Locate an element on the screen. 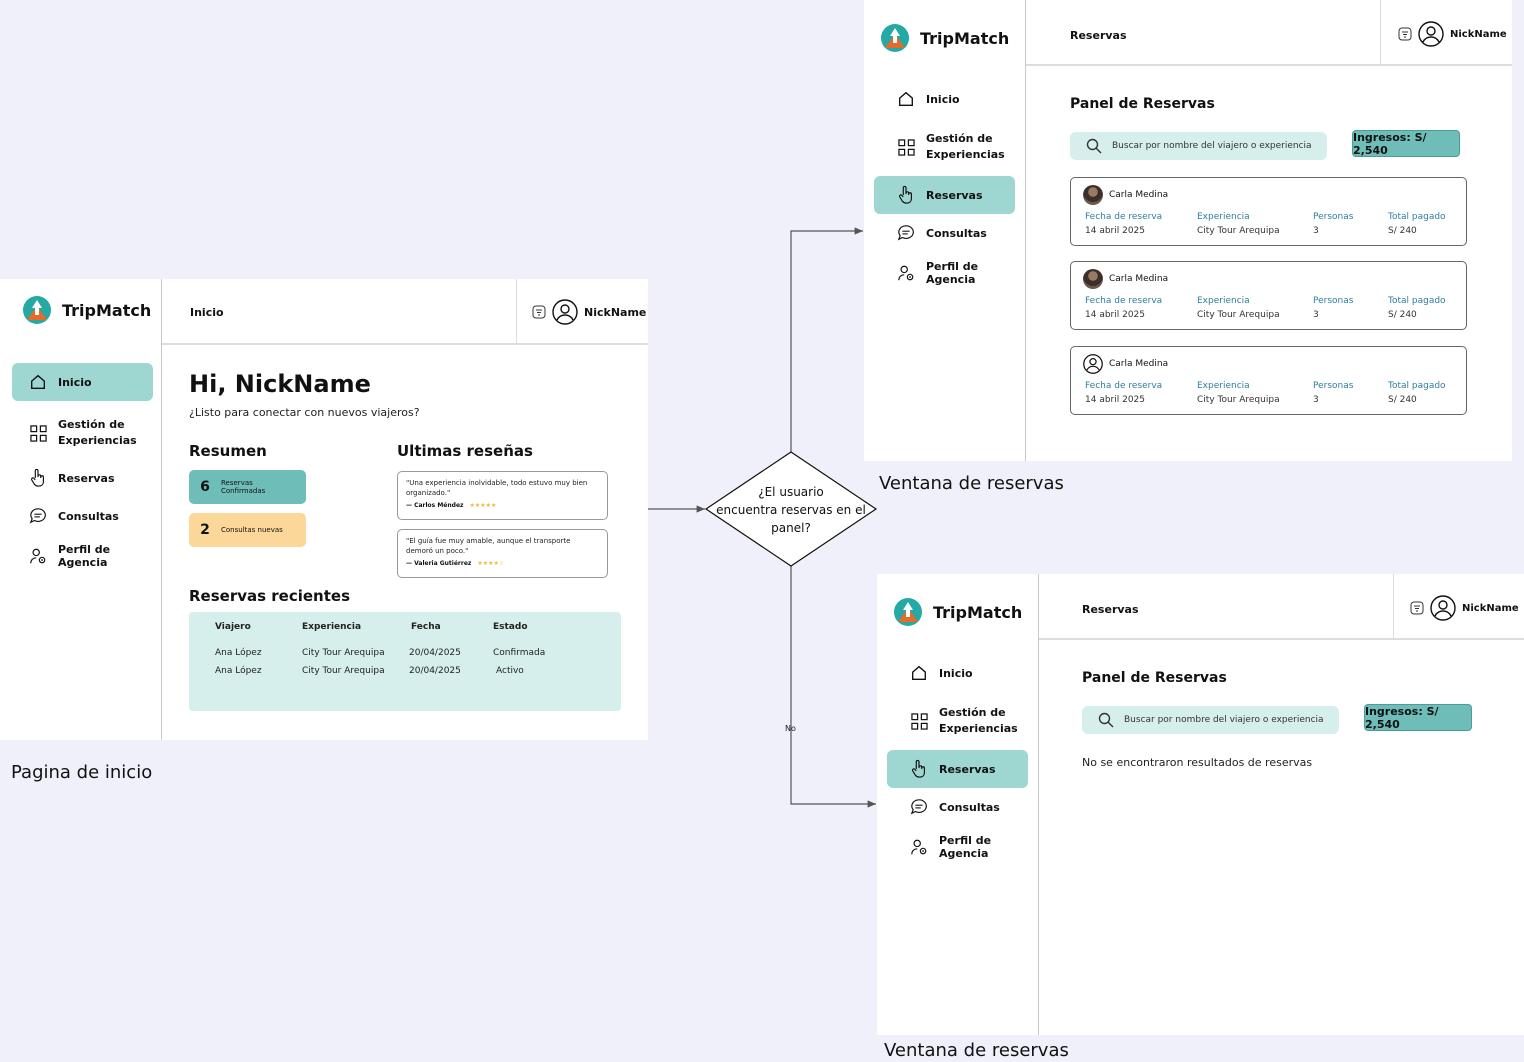  reviews-title: Ultimas reseñas is located at coordinates (465, 451).